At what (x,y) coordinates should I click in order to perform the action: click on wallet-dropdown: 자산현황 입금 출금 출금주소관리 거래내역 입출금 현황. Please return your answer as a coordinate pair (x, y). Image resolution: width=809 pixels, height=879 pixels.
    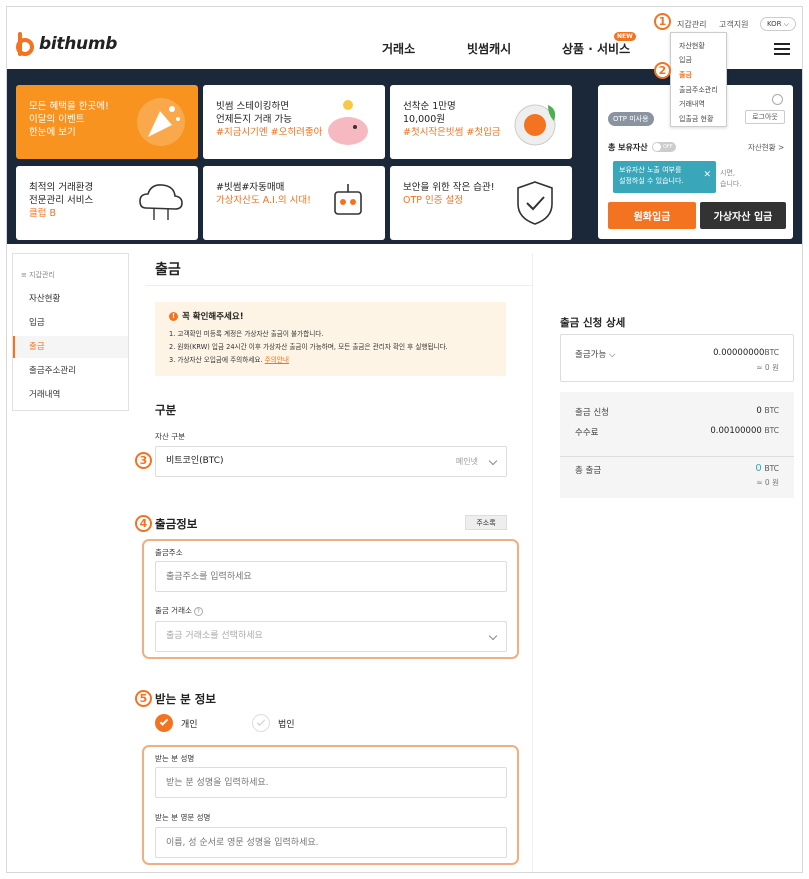
    Looking at the image, I should click on (698, 79).